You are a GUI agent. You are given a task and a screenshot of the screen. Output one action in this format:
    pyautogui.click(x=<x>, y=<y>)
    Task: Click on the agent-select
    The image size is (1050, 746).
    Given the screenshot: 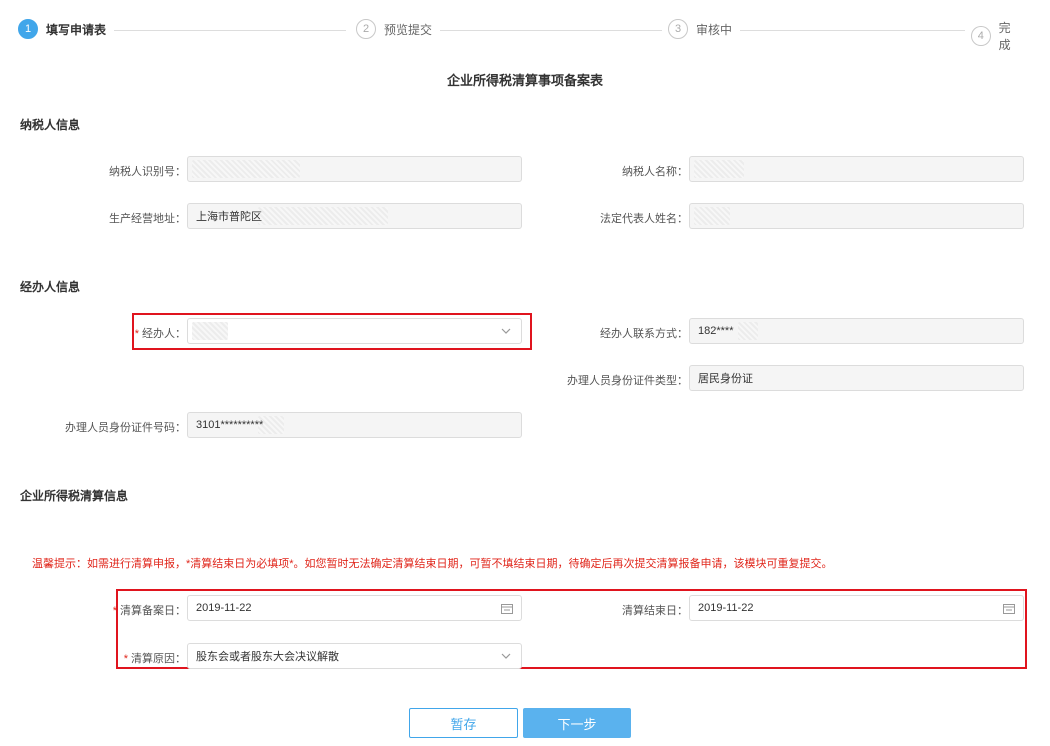 What is the action you would take?
    pyautogui.click(x=354, y=331)
    